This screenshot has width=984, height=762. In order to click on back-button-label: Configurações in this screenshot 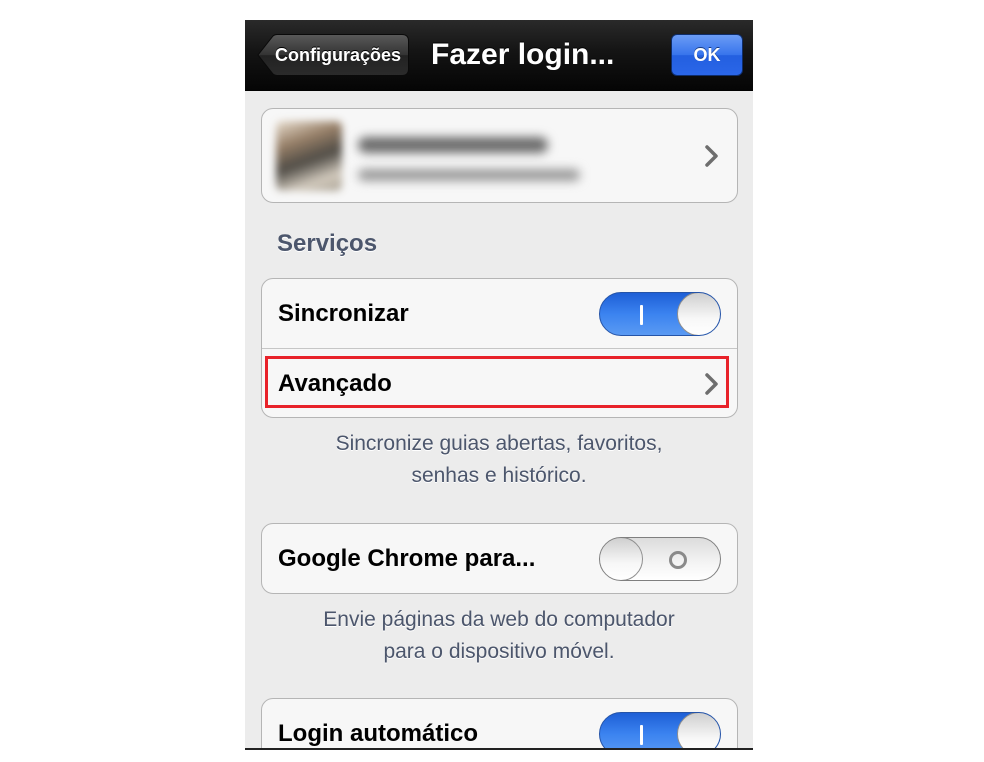, I will do `click(338, 55)`.